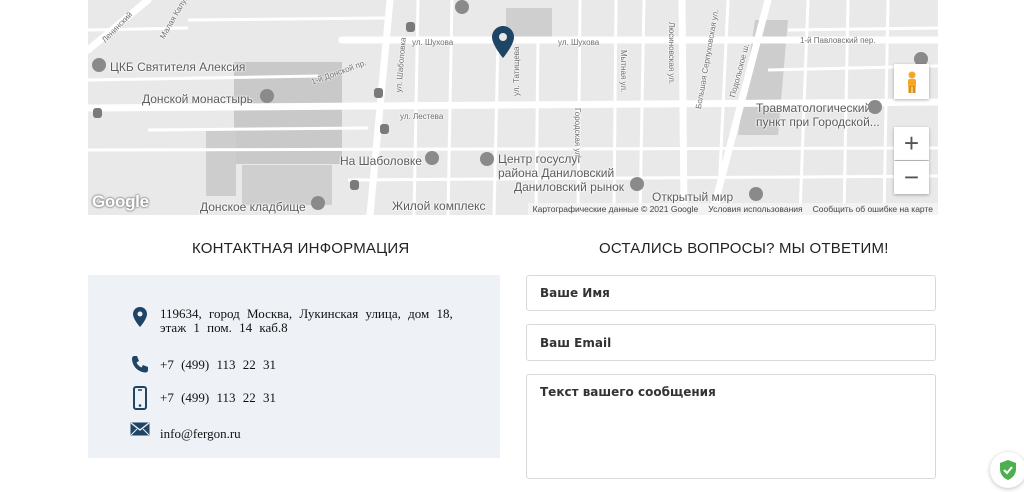 The height and width of the screenshot is (492, 1024). What do you see at coordinates (579, 42) in the screenshot?
I see `map-label-shukhova-2: ул. Шухова` at bounding box center [579, 42].